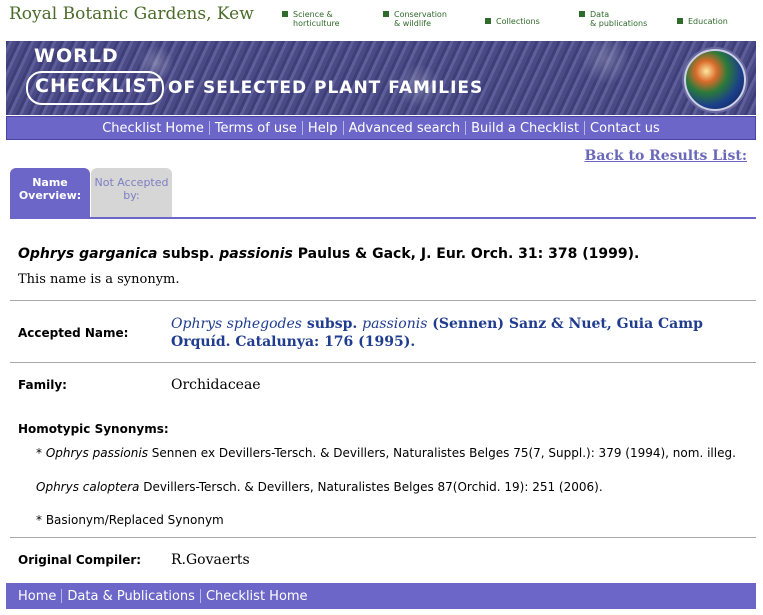 The height and width of the screenshot is (615, 763). I want to click on tab-name-overview: Name Overview:, so click(50, 193).